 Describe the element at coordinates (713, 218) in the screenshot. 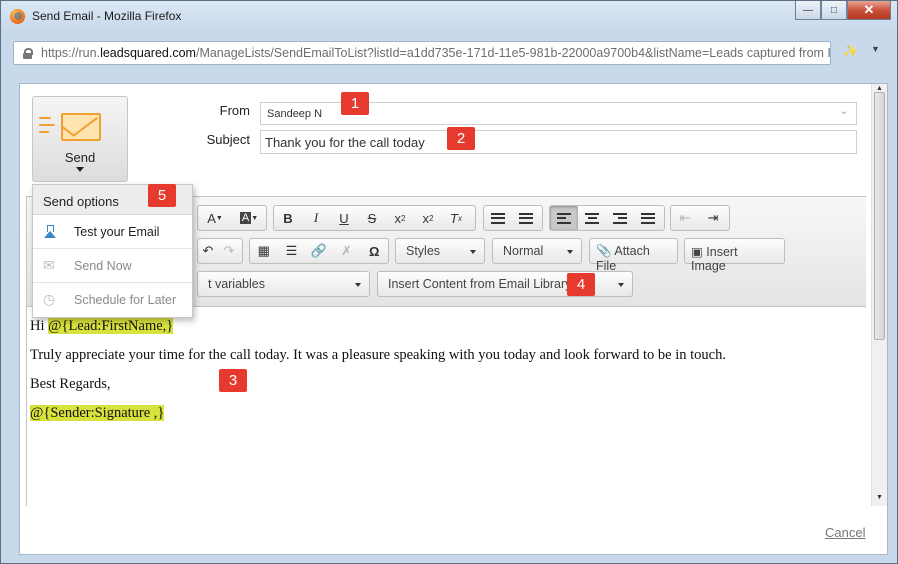

I see `indent-icon: ⇥` at that location.